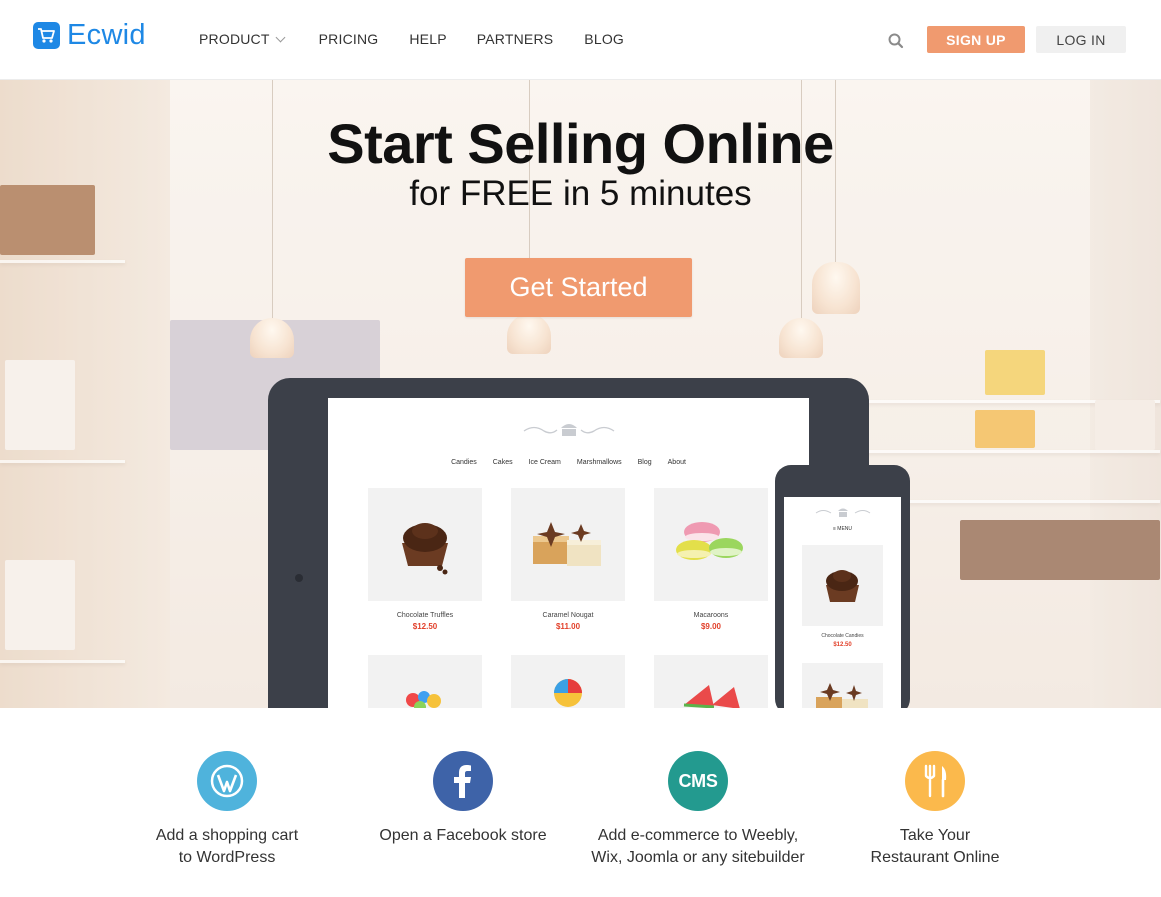 Image resolution: width=1161 pixels, height=897 pixels. I want to click on store-product-card: Chocolate Truffles $12.50, so click(425, 559).